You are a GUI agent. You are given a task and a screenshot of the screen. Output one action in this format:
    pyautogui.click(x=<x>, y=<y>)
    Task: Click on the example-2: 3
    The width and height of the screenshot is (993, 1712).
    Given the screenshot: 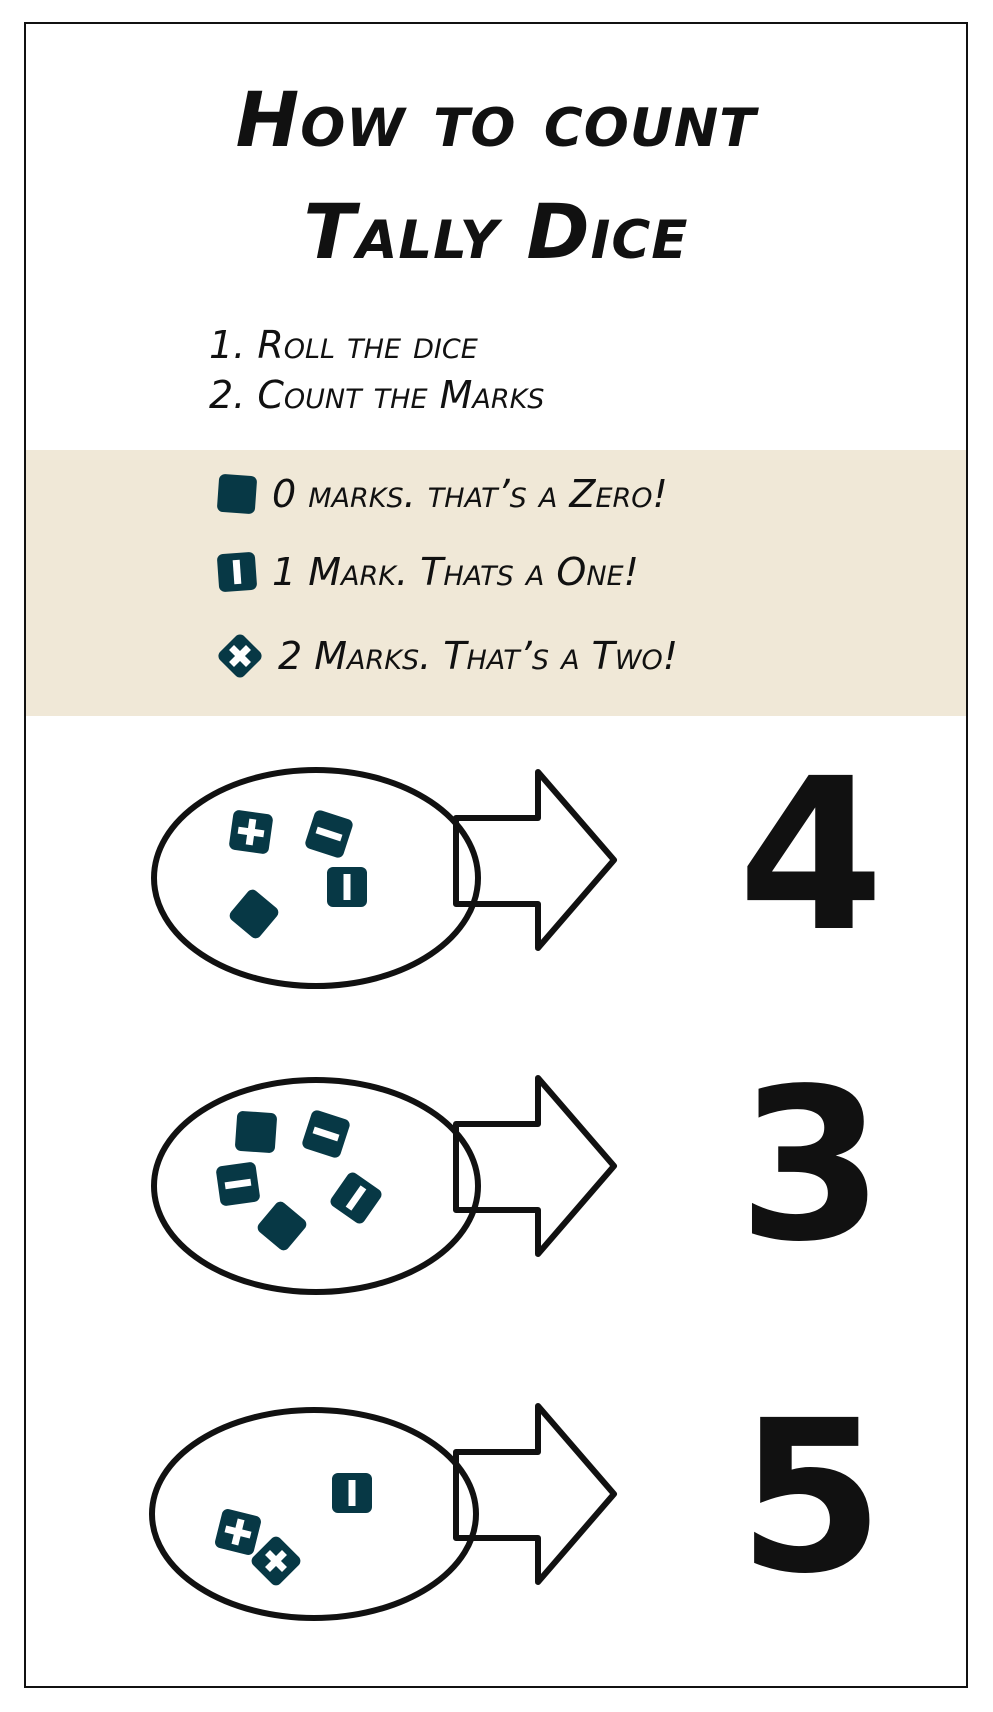 What is the action you would take?
    pyautogui.click(x=496, y=1186)
    